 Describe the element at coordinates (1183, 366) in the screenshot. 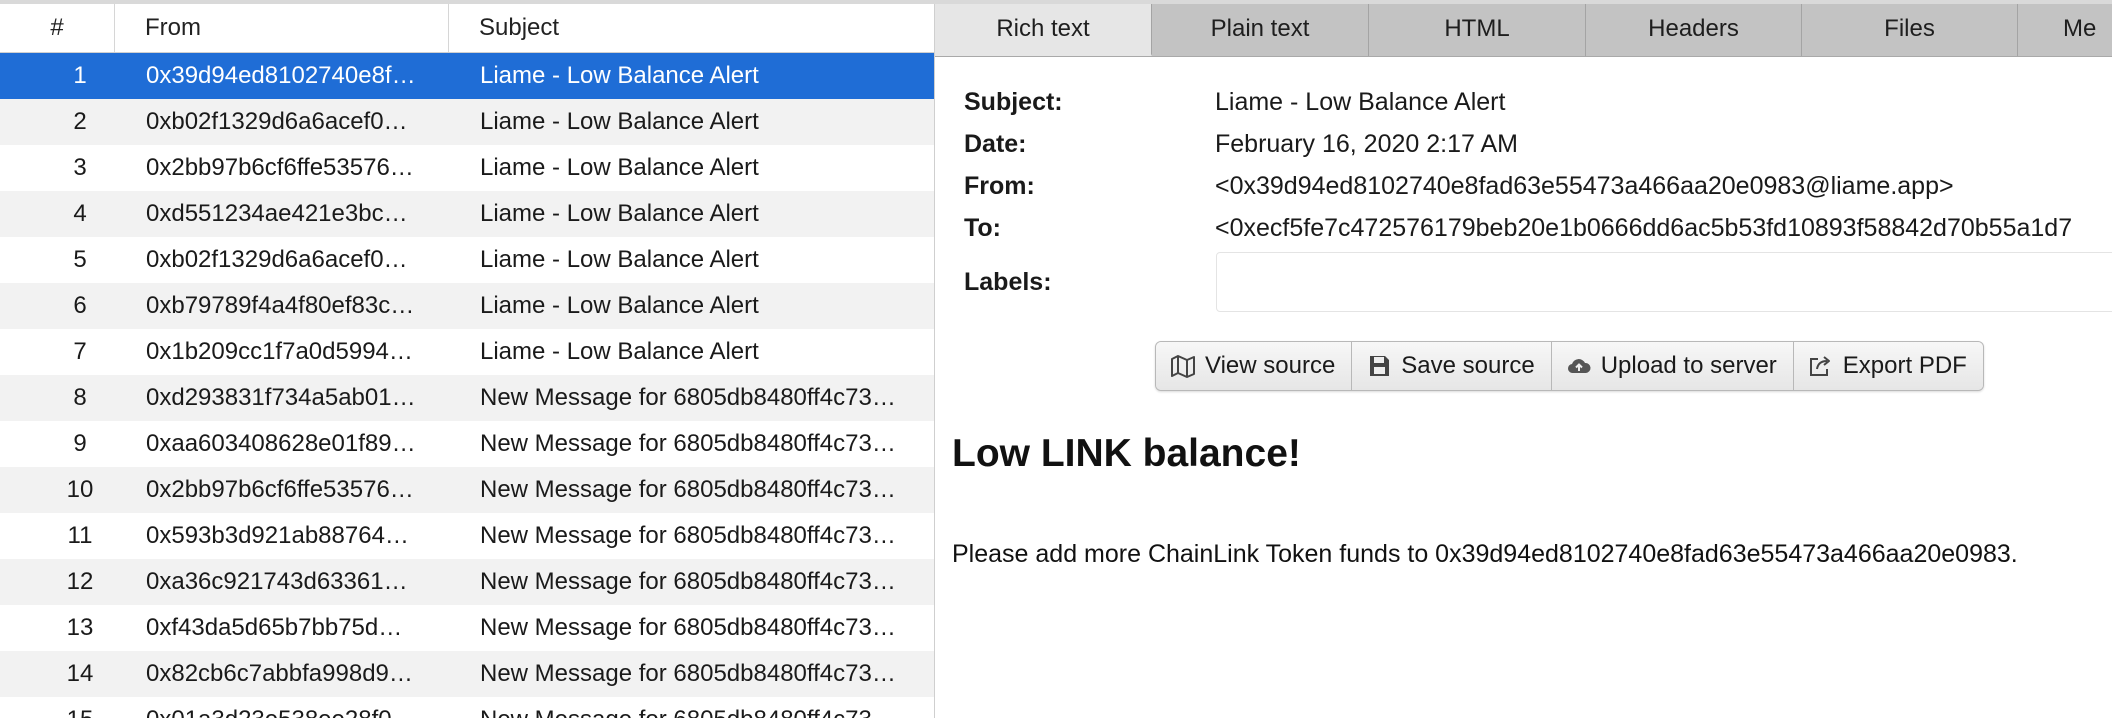

I see `map-icon` at that location.